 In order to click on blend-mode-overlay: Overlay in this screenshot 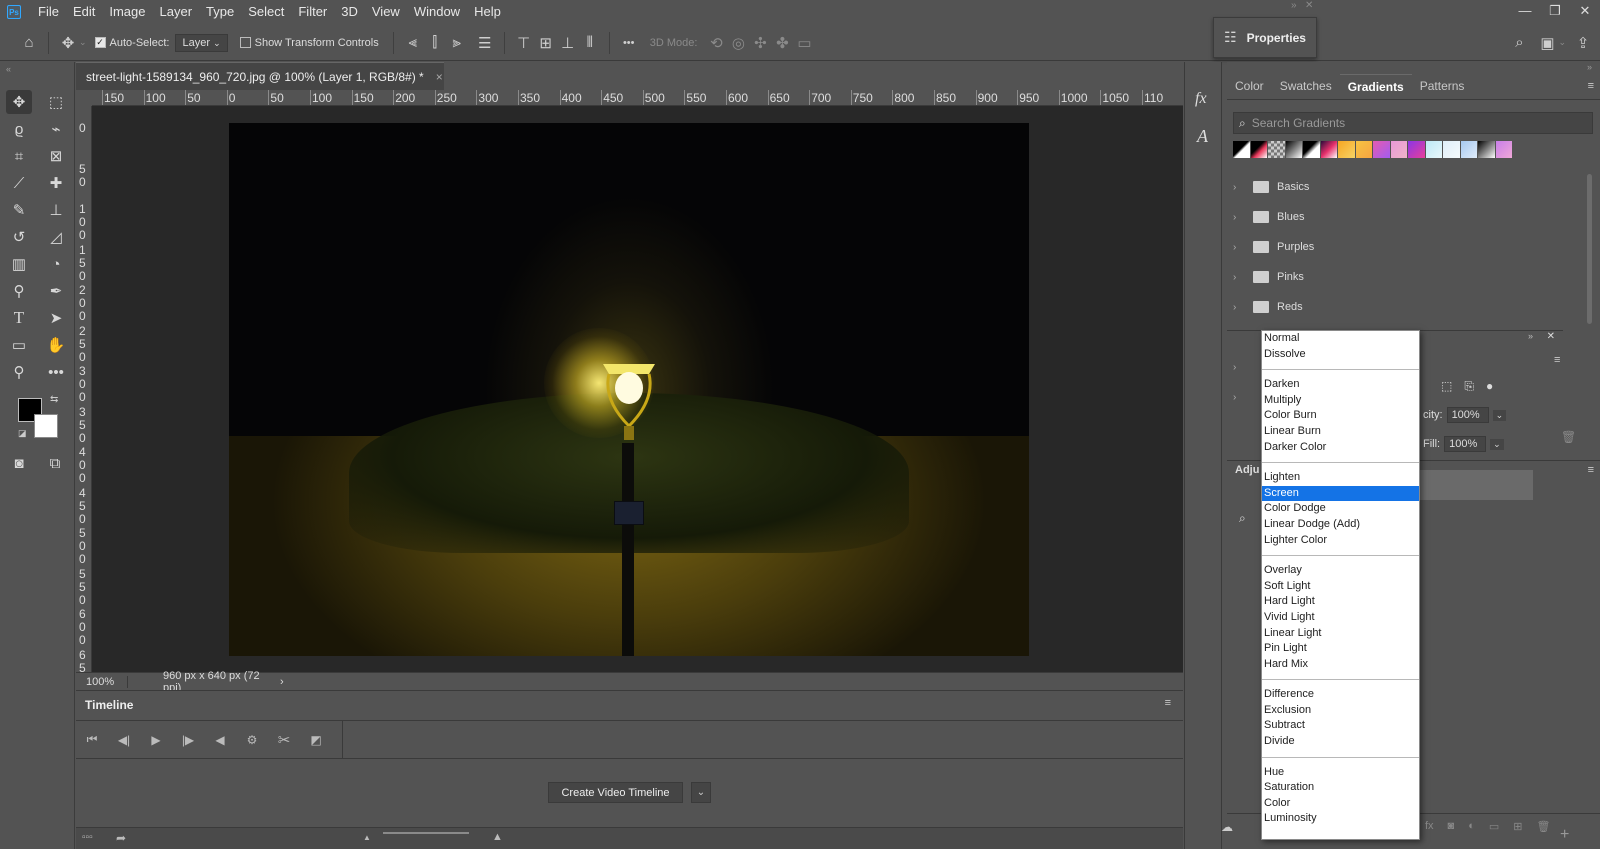, I will do `click(1340, 571)`.